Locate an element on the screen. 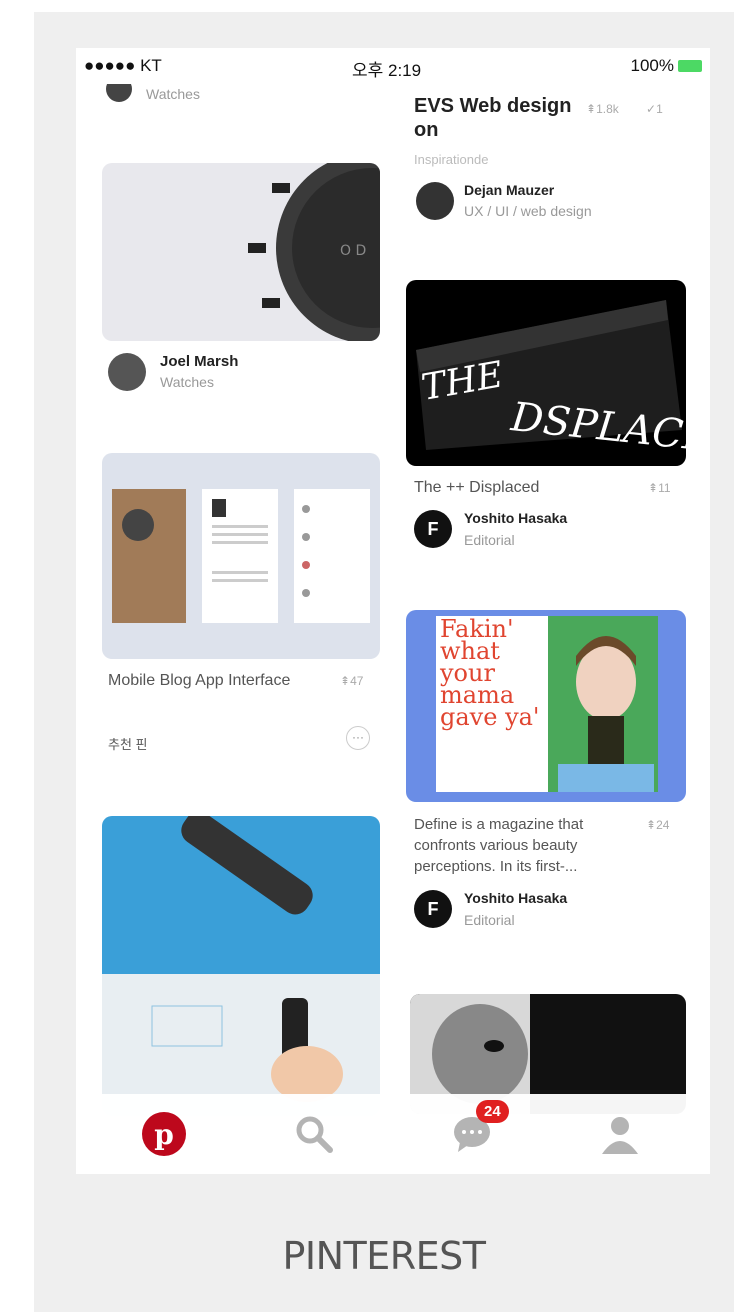 The width and height of the screenshot is (734, 1312). pin-title: The ++ Displaced is located at coordinates (476, 488).